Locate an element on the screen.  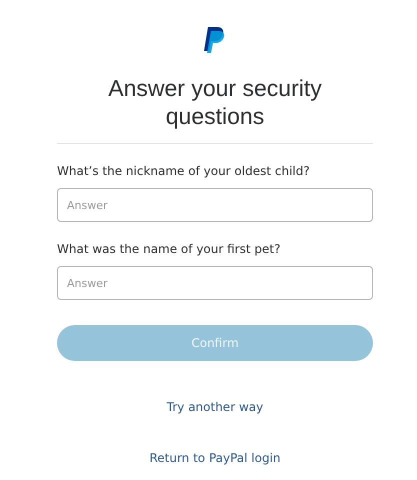
text-link: Return to PayPal login is located at coordinates (215, 458).